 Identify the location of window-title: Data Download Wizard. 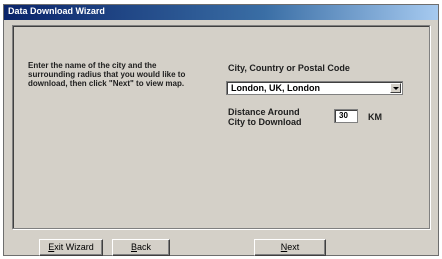
(56, 11).